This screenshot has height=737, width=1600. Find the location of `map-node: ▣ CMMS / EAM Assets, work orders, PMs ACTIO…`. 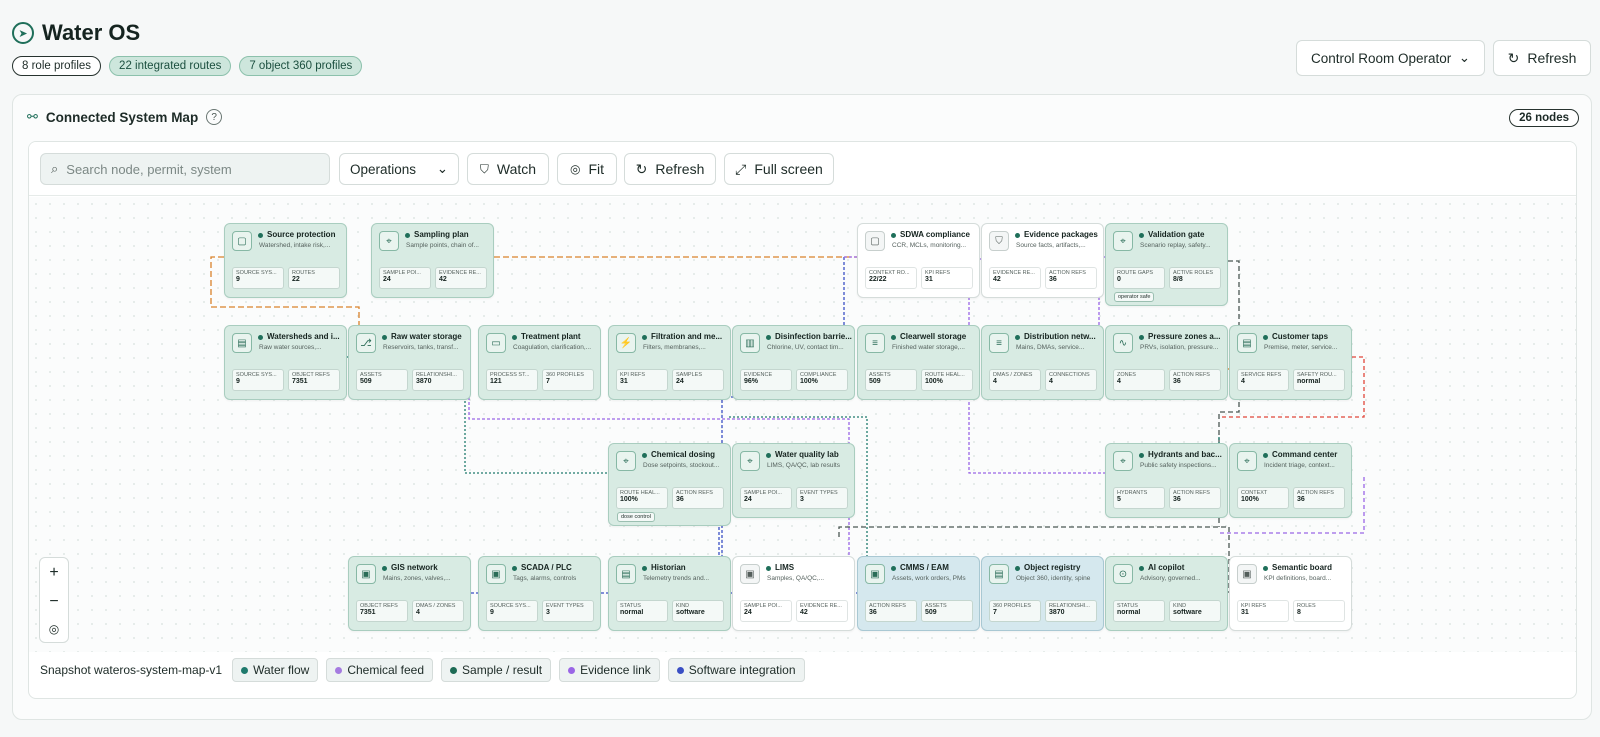

map-node: ▣ CMMS / EAM Assets, work orders, PMs ACTIO… is located at coordinates (918, 593).